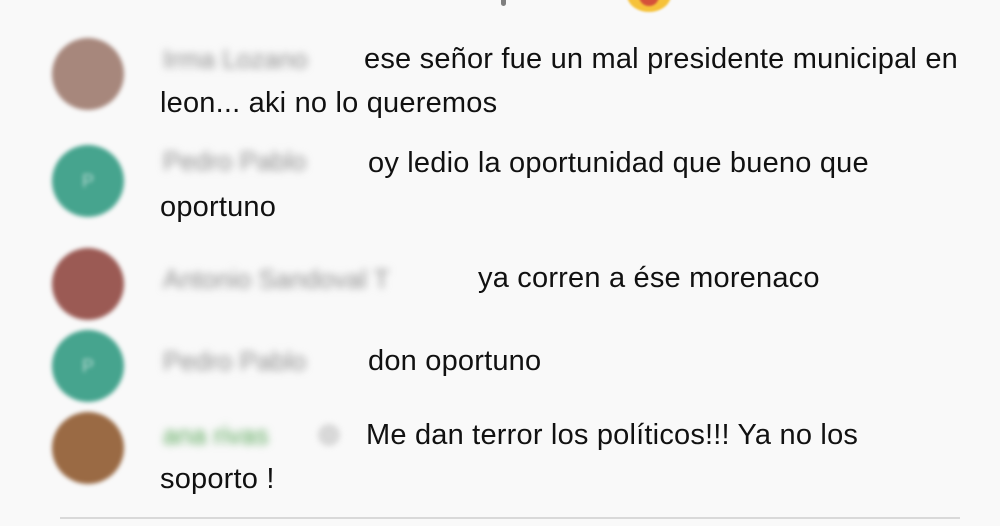 The image size is (1000, 526). Describe the element at coordinates (649, 278) in the screenshot. I see `message-text: ya corren a ése morenaco` at that location.